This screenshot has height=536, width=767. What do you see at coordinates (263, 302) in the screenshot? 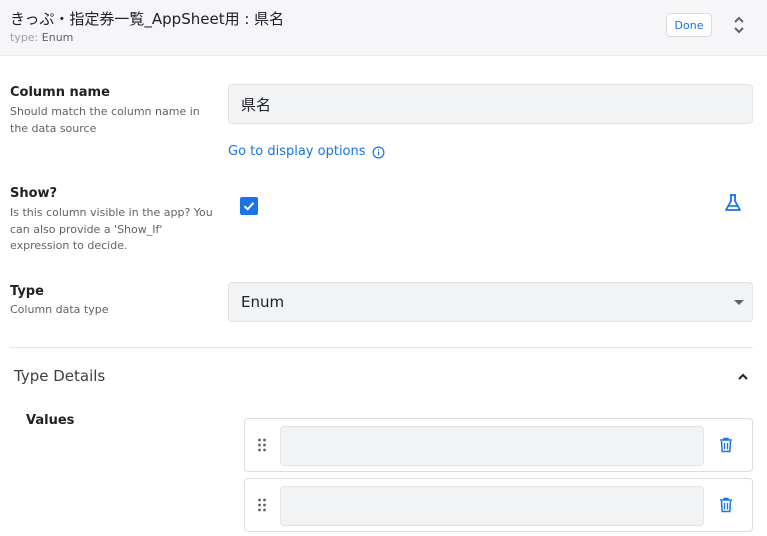
I see `type-select-value: Enum` at bounding box center [263, 302].